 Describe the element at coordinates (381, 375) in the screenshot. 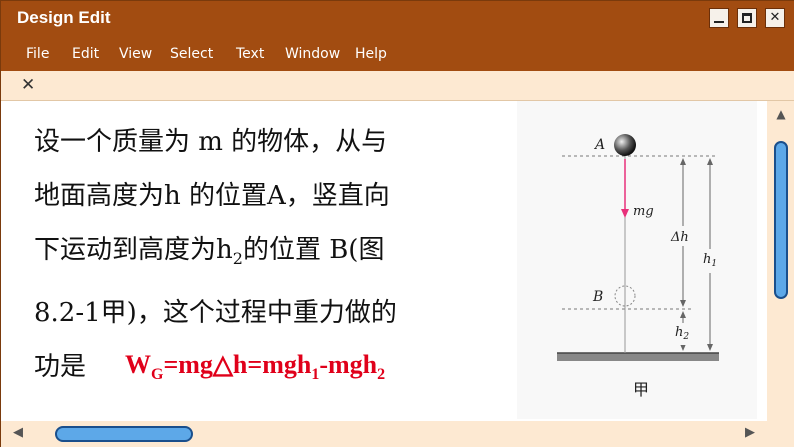

I see `formula-sub2: 2` at that location.